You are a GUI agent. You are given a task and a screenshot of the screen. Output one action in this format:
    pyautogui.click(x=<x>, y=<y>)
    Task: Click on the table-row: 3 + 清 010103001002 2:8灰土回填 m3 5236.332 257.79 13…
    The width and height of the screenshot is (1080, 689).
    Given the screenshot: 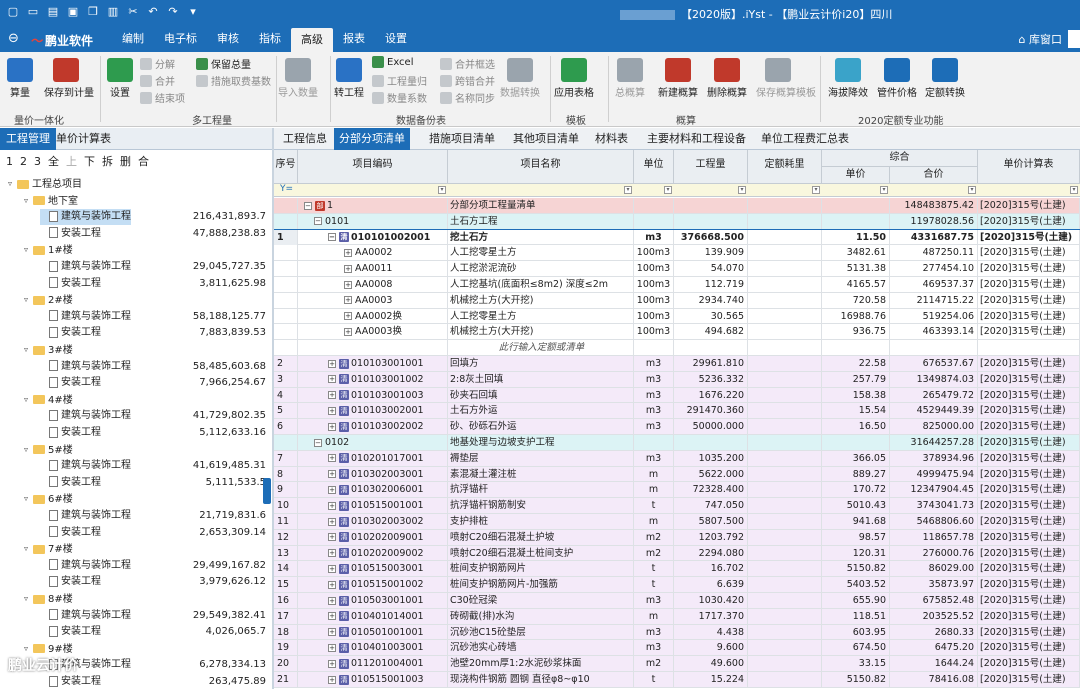 What is the action you would take?
    pyautogui.click(x=677, y=379)
    